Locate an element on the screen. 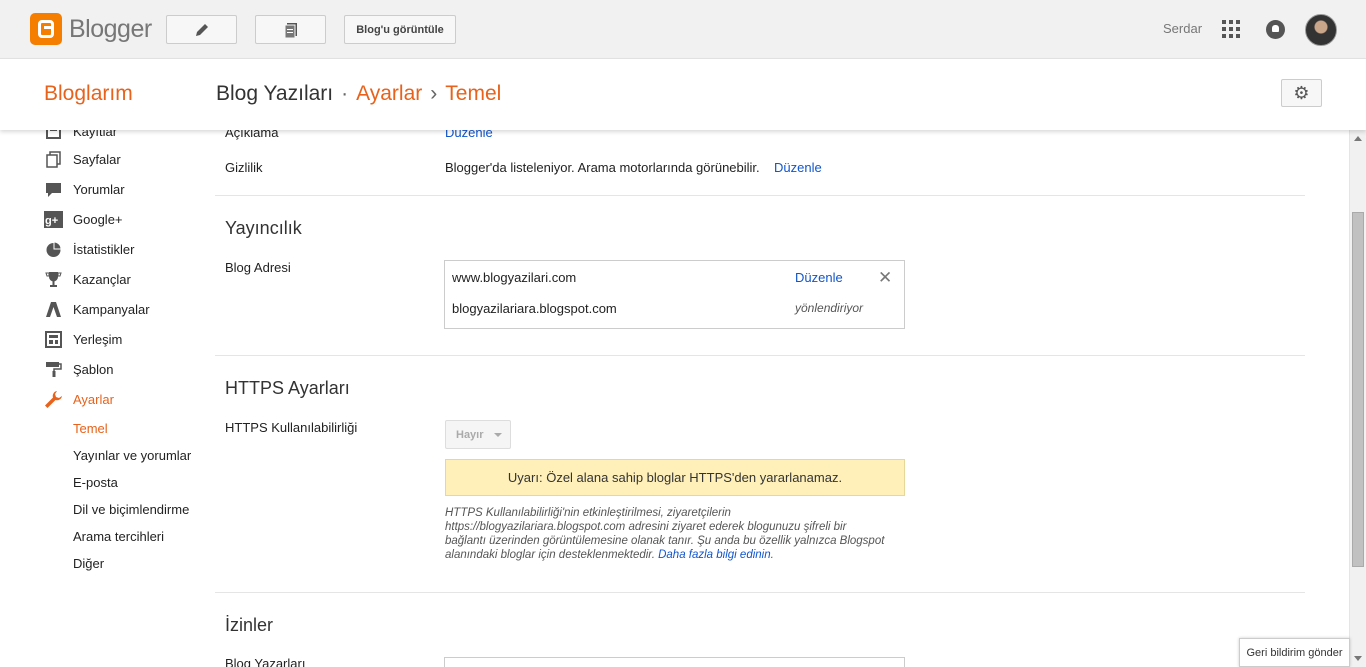 The width and height of the screenshot is (1366, 667). sidebar-item-layout: Yerleşim is located at coordinates (83, 339).